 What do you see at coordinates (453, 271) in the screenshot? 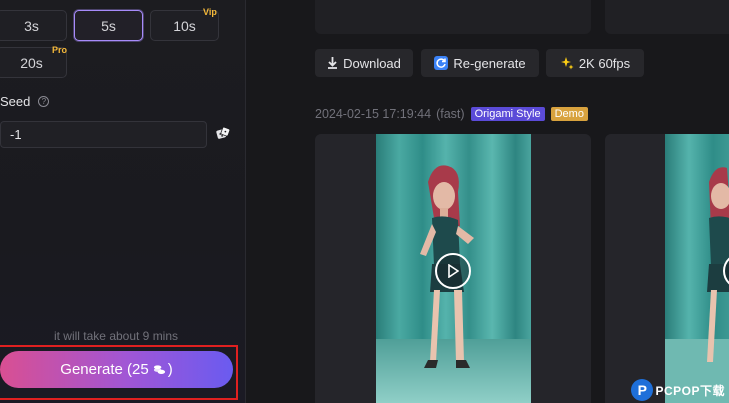
I see `play-icon` at bounding box center [453, 271].